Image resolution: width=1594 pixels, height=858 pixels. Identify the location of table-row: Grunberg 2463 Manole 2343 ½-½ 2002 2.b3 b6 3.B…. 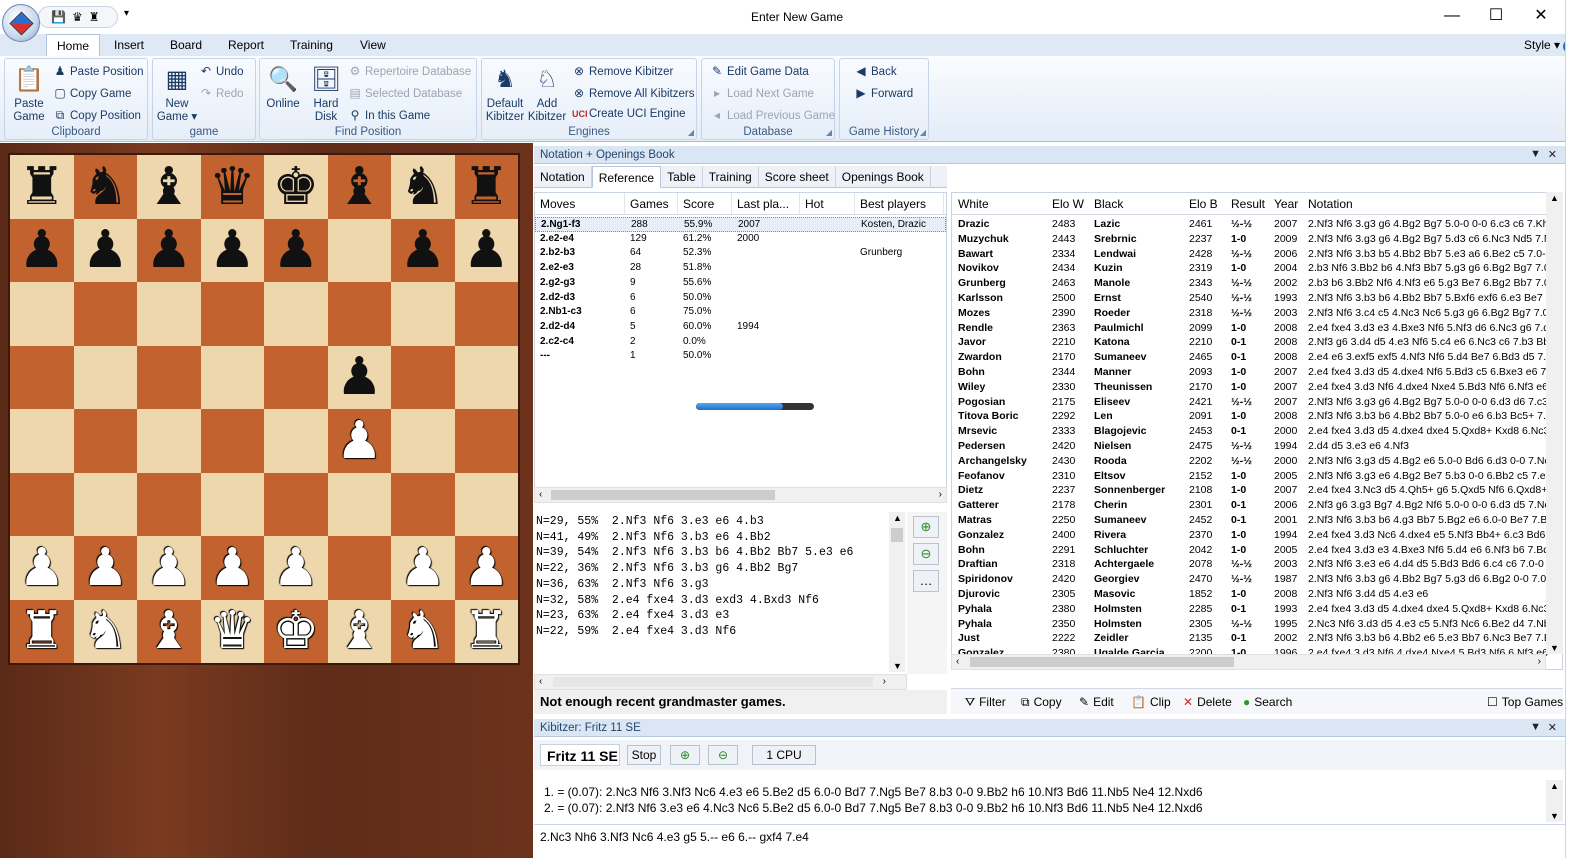
(1252, 283).